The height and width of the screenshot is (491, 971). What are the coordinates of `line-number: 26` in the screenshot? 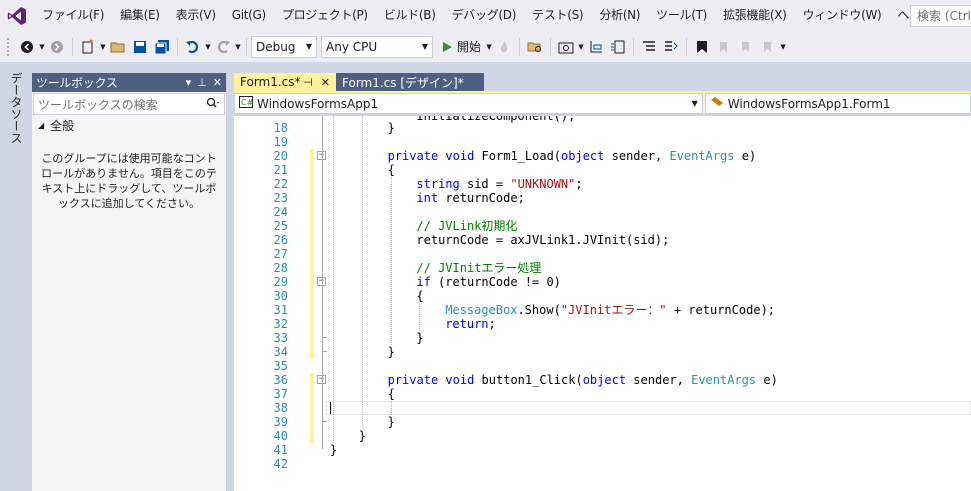 It's located at (280, 240).